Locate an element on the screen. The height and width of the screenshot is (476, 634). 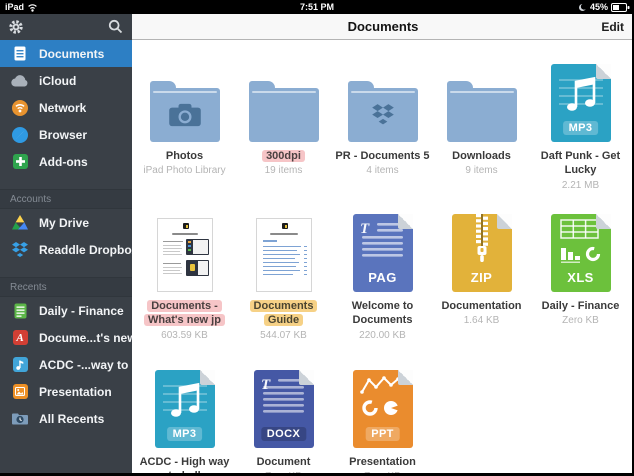
grid-item-presentation-ppt: PPT Presentation Zero KB is located at coordinates (382, 417).